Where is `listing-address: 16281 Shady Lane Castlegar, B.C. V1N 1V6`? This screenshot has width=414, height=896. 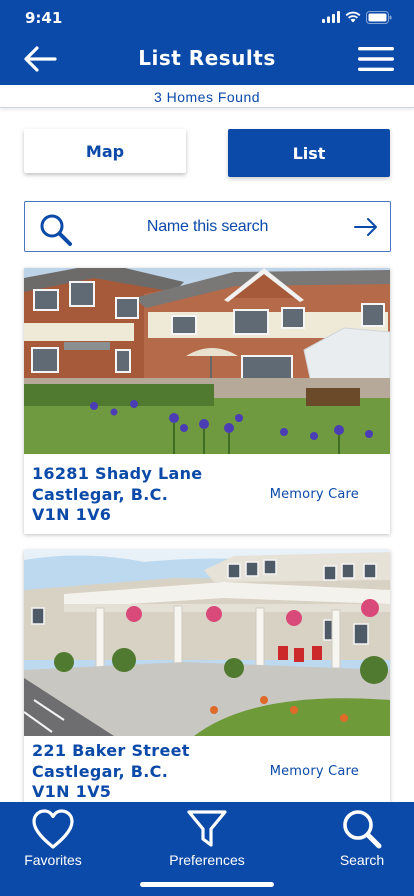
listing-address: 16281 Shady Lane Castlegar, B.C. V1N 1V6 is located at coordinates (117, 495).